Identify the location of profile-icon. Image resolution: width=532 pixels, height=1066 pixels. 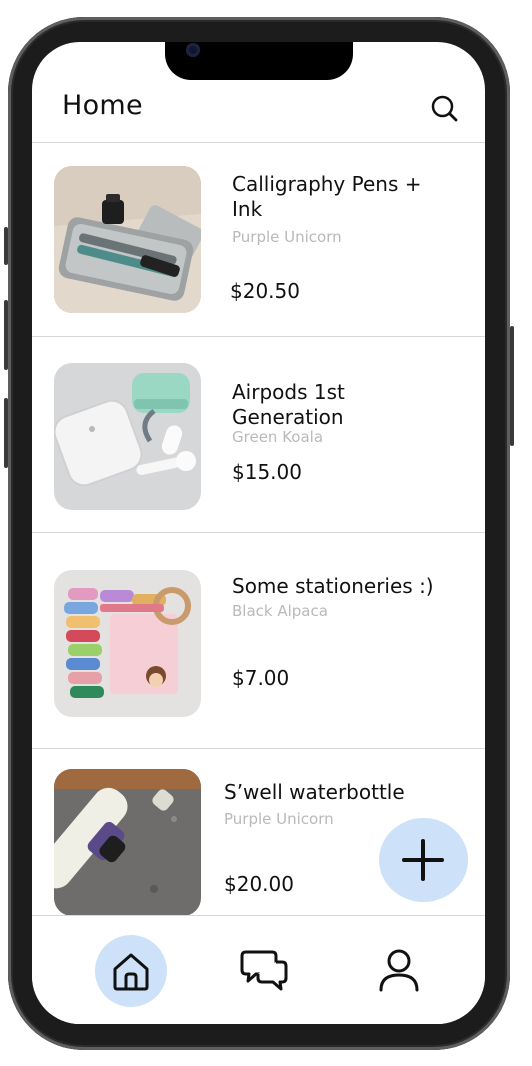
(399, 970).